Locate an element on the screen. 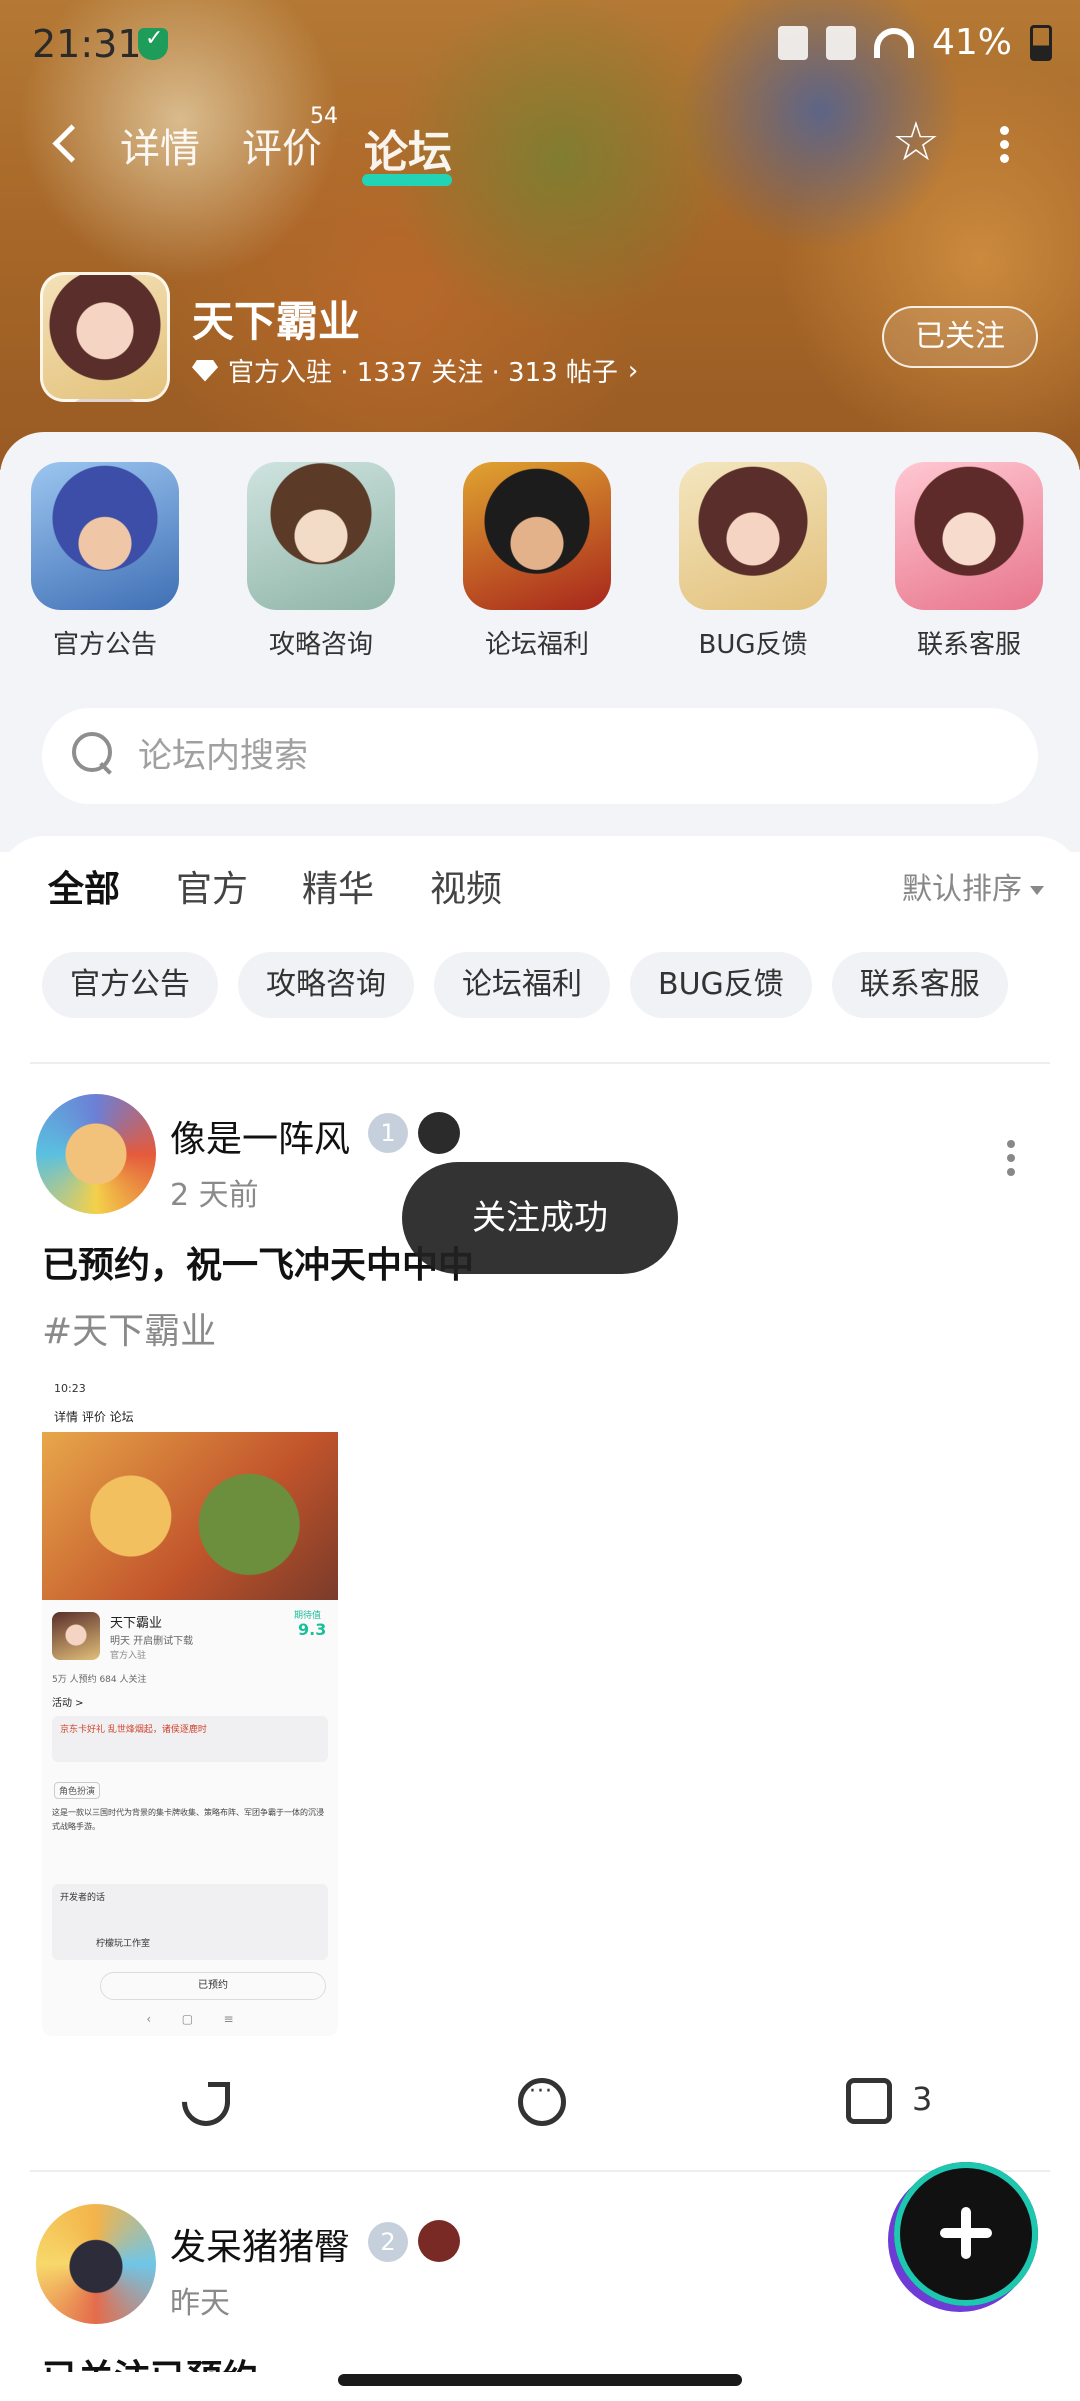 The width and height of the screenshot is (1080, 2401). topic-chips: 官方公告 攻略咨询 论坛福利 BUG反馈 联系客服 is located at coordinates (525, 985).